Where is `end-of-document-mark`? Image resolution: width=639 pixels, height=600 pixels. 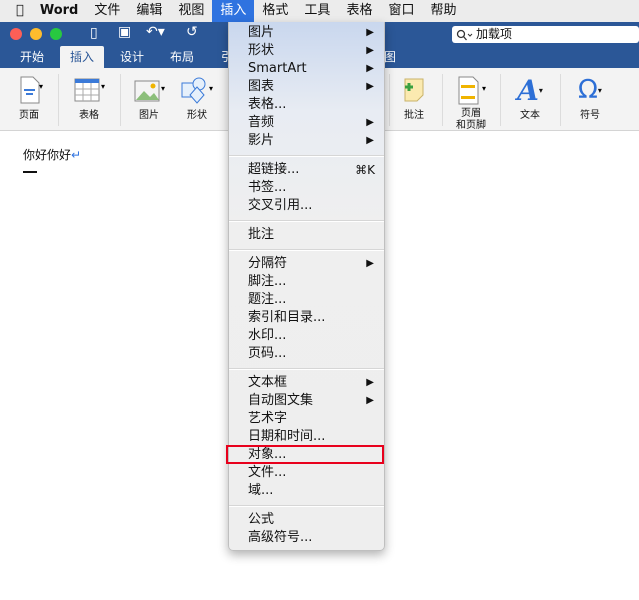 end-of-document-mark is located at coordinates (30, 172).